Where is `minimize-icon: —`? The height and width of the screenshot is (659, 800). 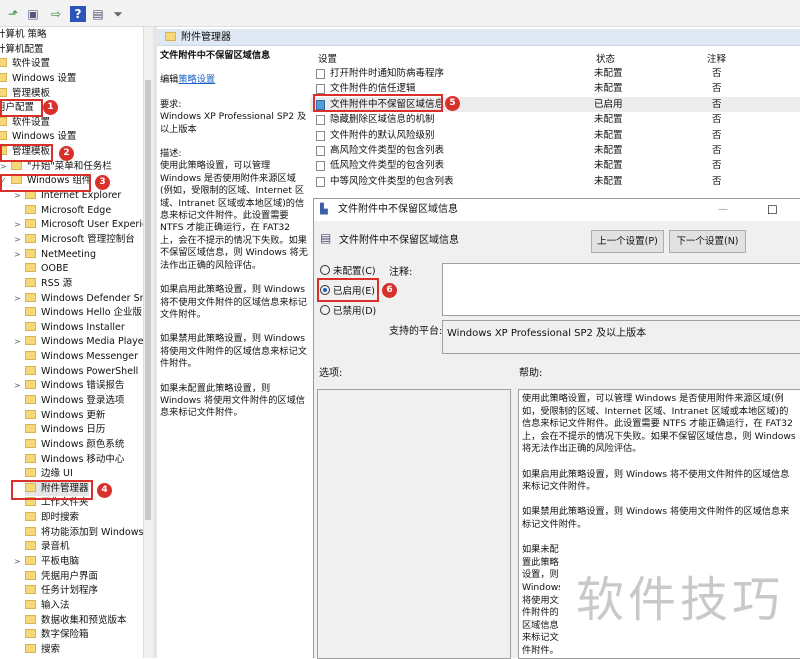
minimize-icon: — is located at coordinates (723, 210).